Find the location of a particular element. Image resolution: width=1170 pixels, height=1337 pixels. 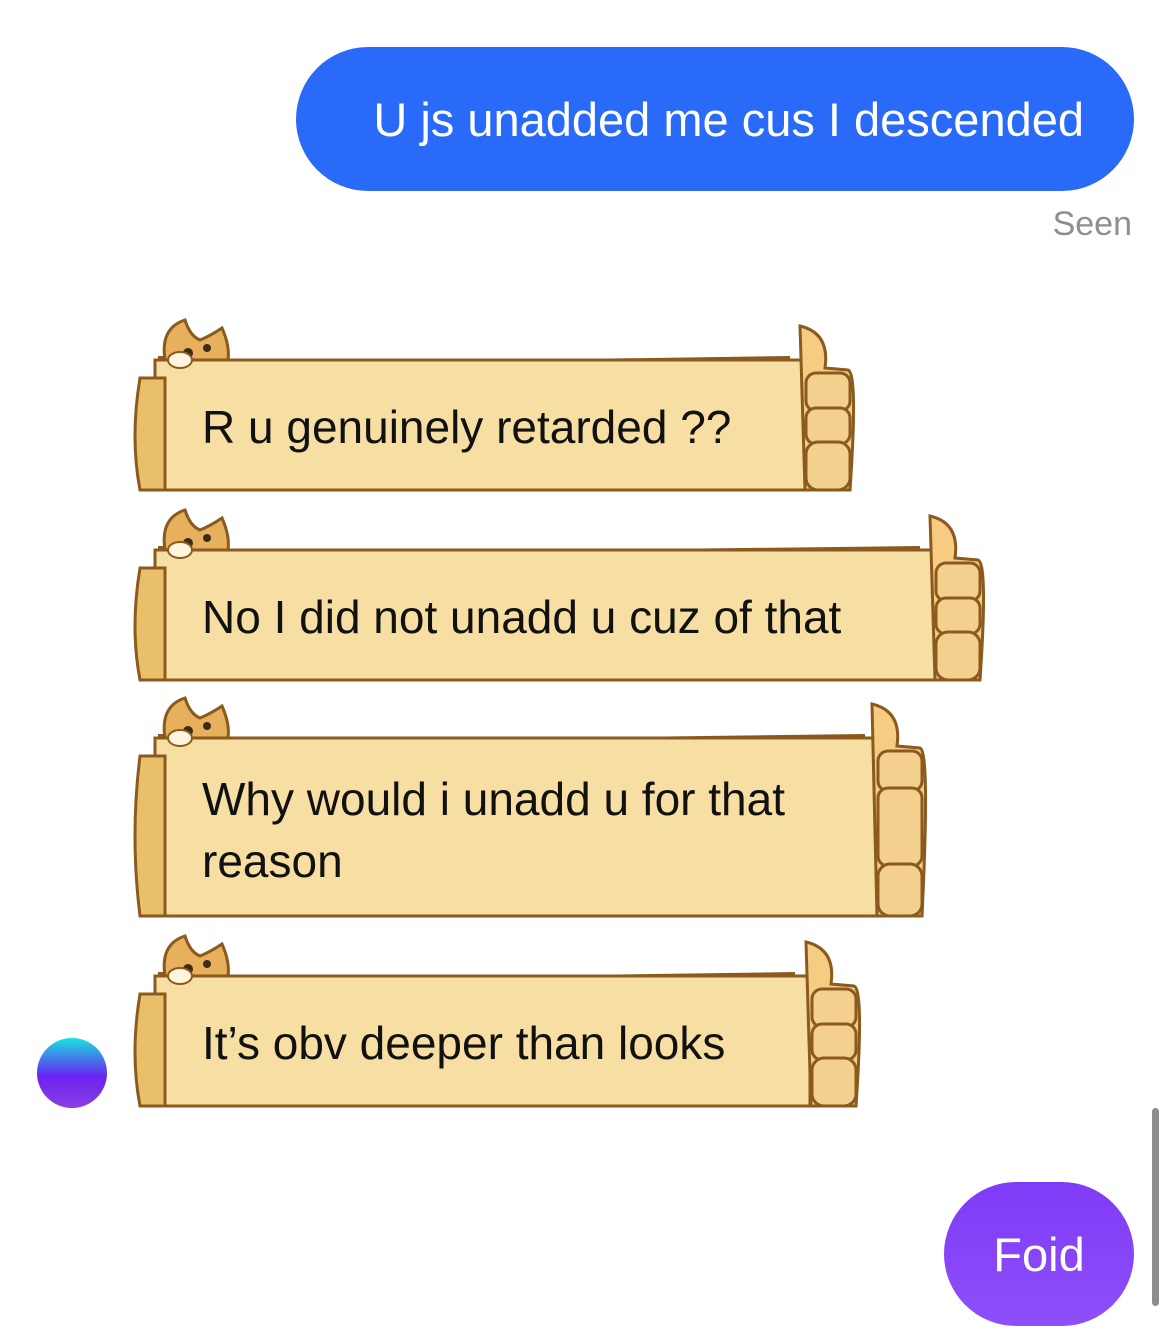

avatar is located at coordinates (72, 1073).